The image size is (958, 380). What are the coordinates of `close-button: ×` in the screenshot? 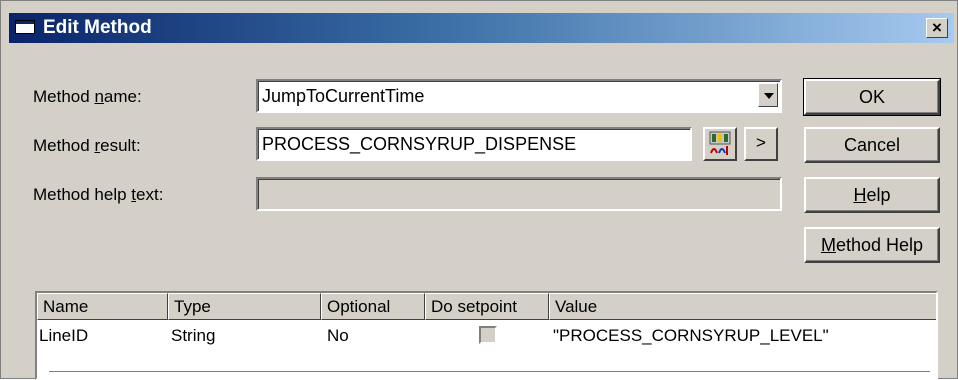 It's located at (937, 28).